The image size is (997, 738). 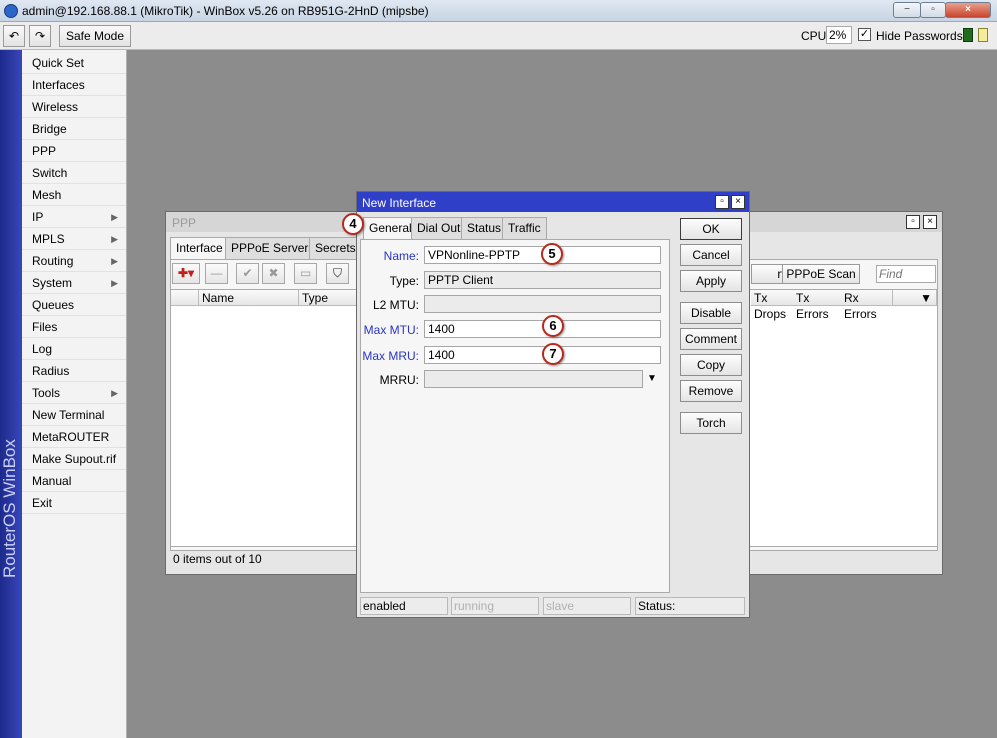 I want to click on remove-button: Remove, so click(x=711, y=391).